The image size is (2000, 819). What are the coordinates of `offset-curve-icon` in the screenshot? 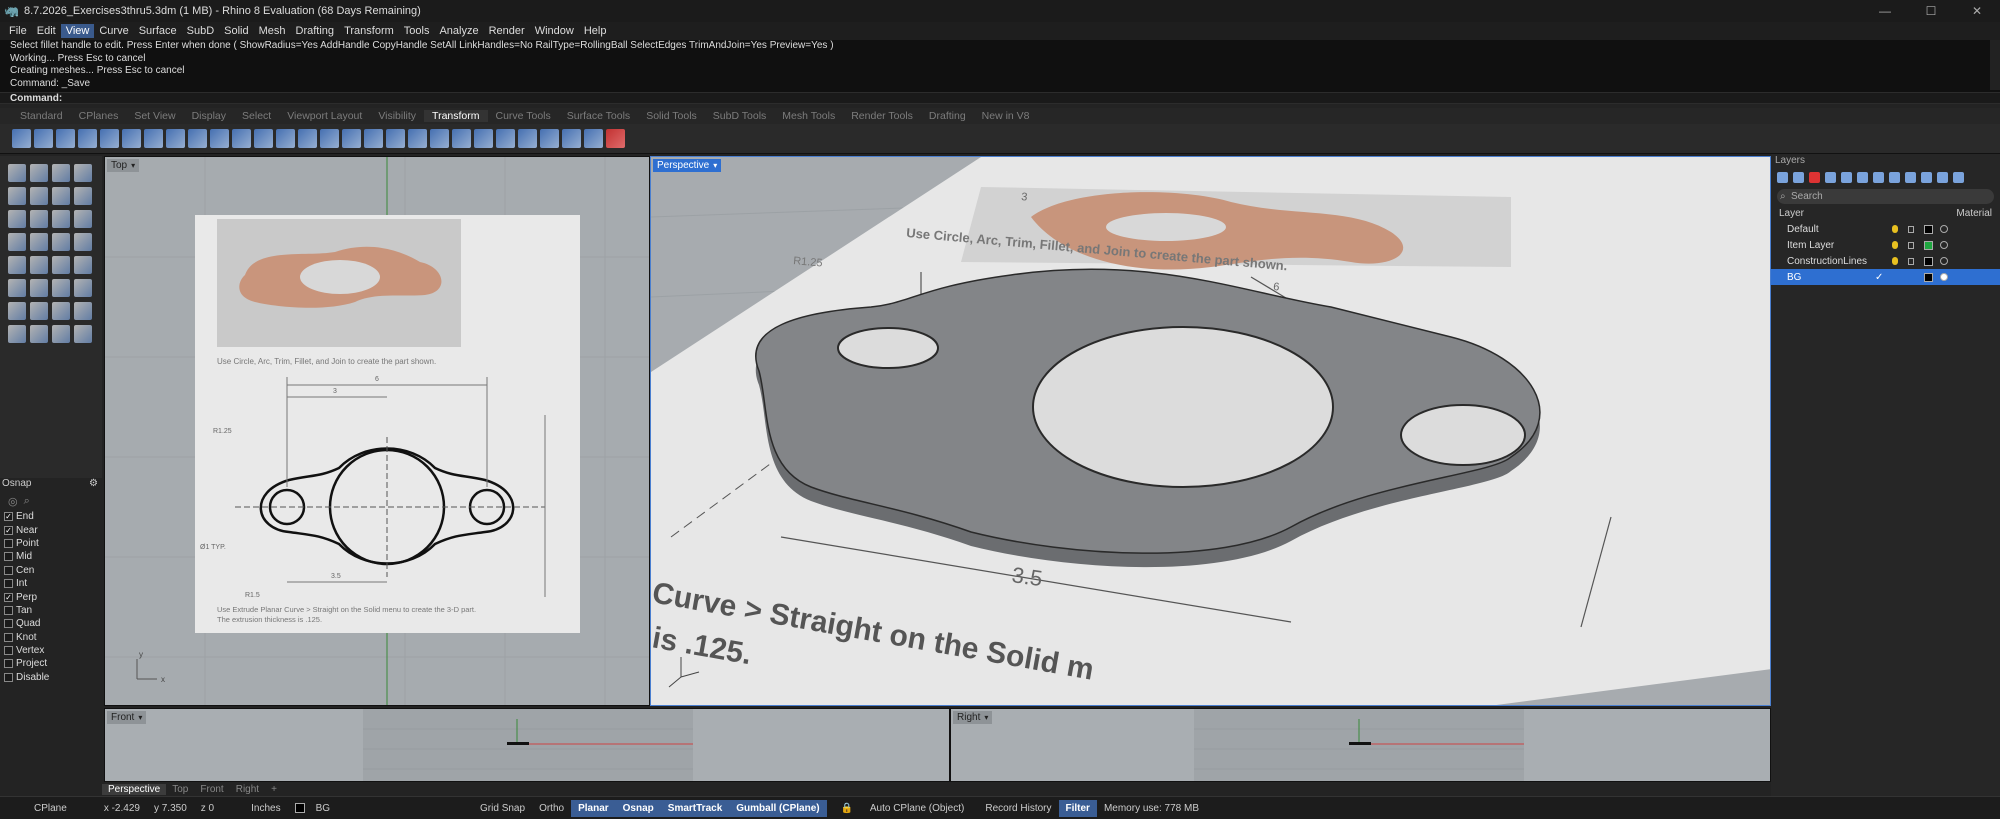 It's located at (83, 219).